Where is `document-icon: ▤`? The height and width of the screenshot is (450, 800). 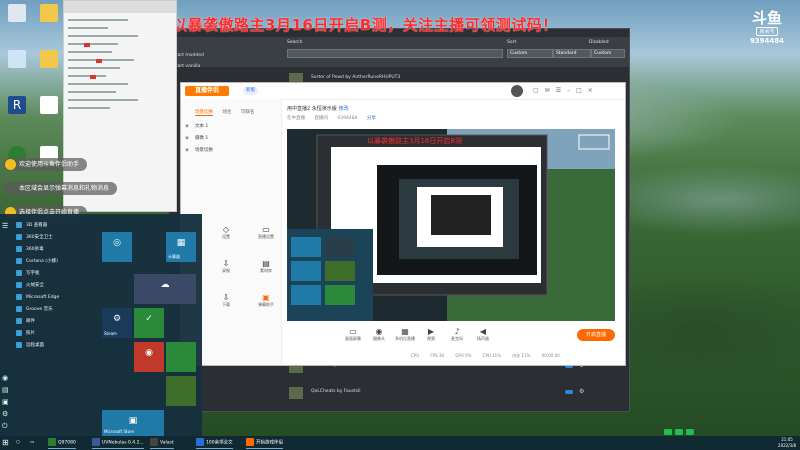 document-icon: ▤ is located at coordinates (8, 390).